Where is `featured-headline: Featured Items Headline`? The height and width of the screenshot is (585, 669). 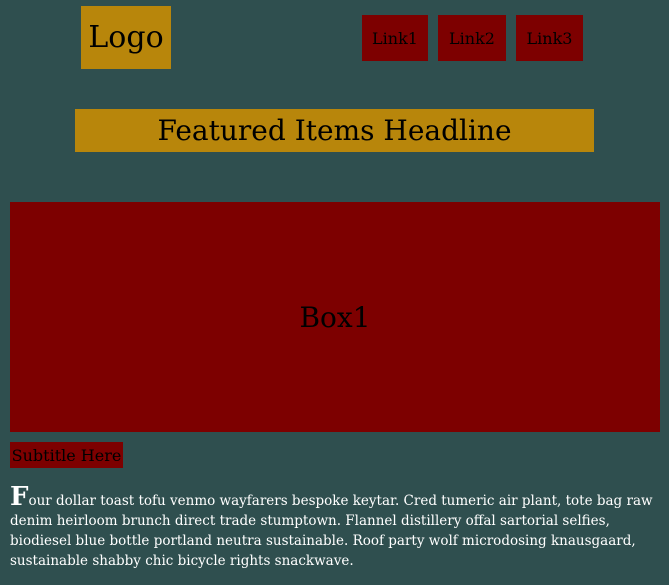 featured-headline: Featured Items Headline is located at coordinates (334, 130).